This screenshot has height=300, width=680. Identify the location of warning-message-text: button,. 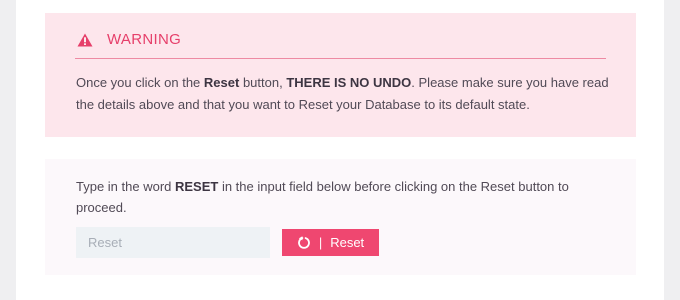
(263, 82).